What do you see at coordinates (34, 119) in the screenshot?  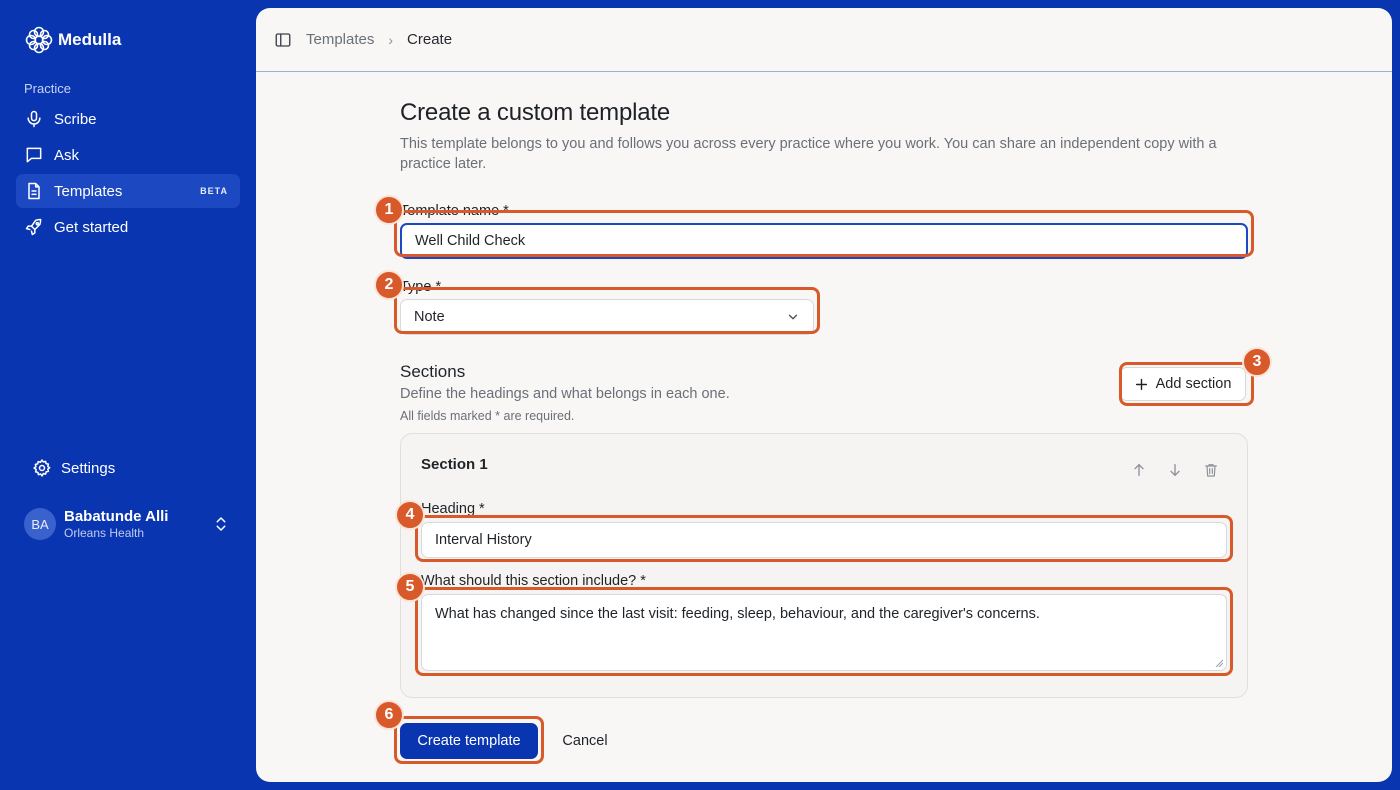 I see `microphone-icon` at bounding box center [34, 119].